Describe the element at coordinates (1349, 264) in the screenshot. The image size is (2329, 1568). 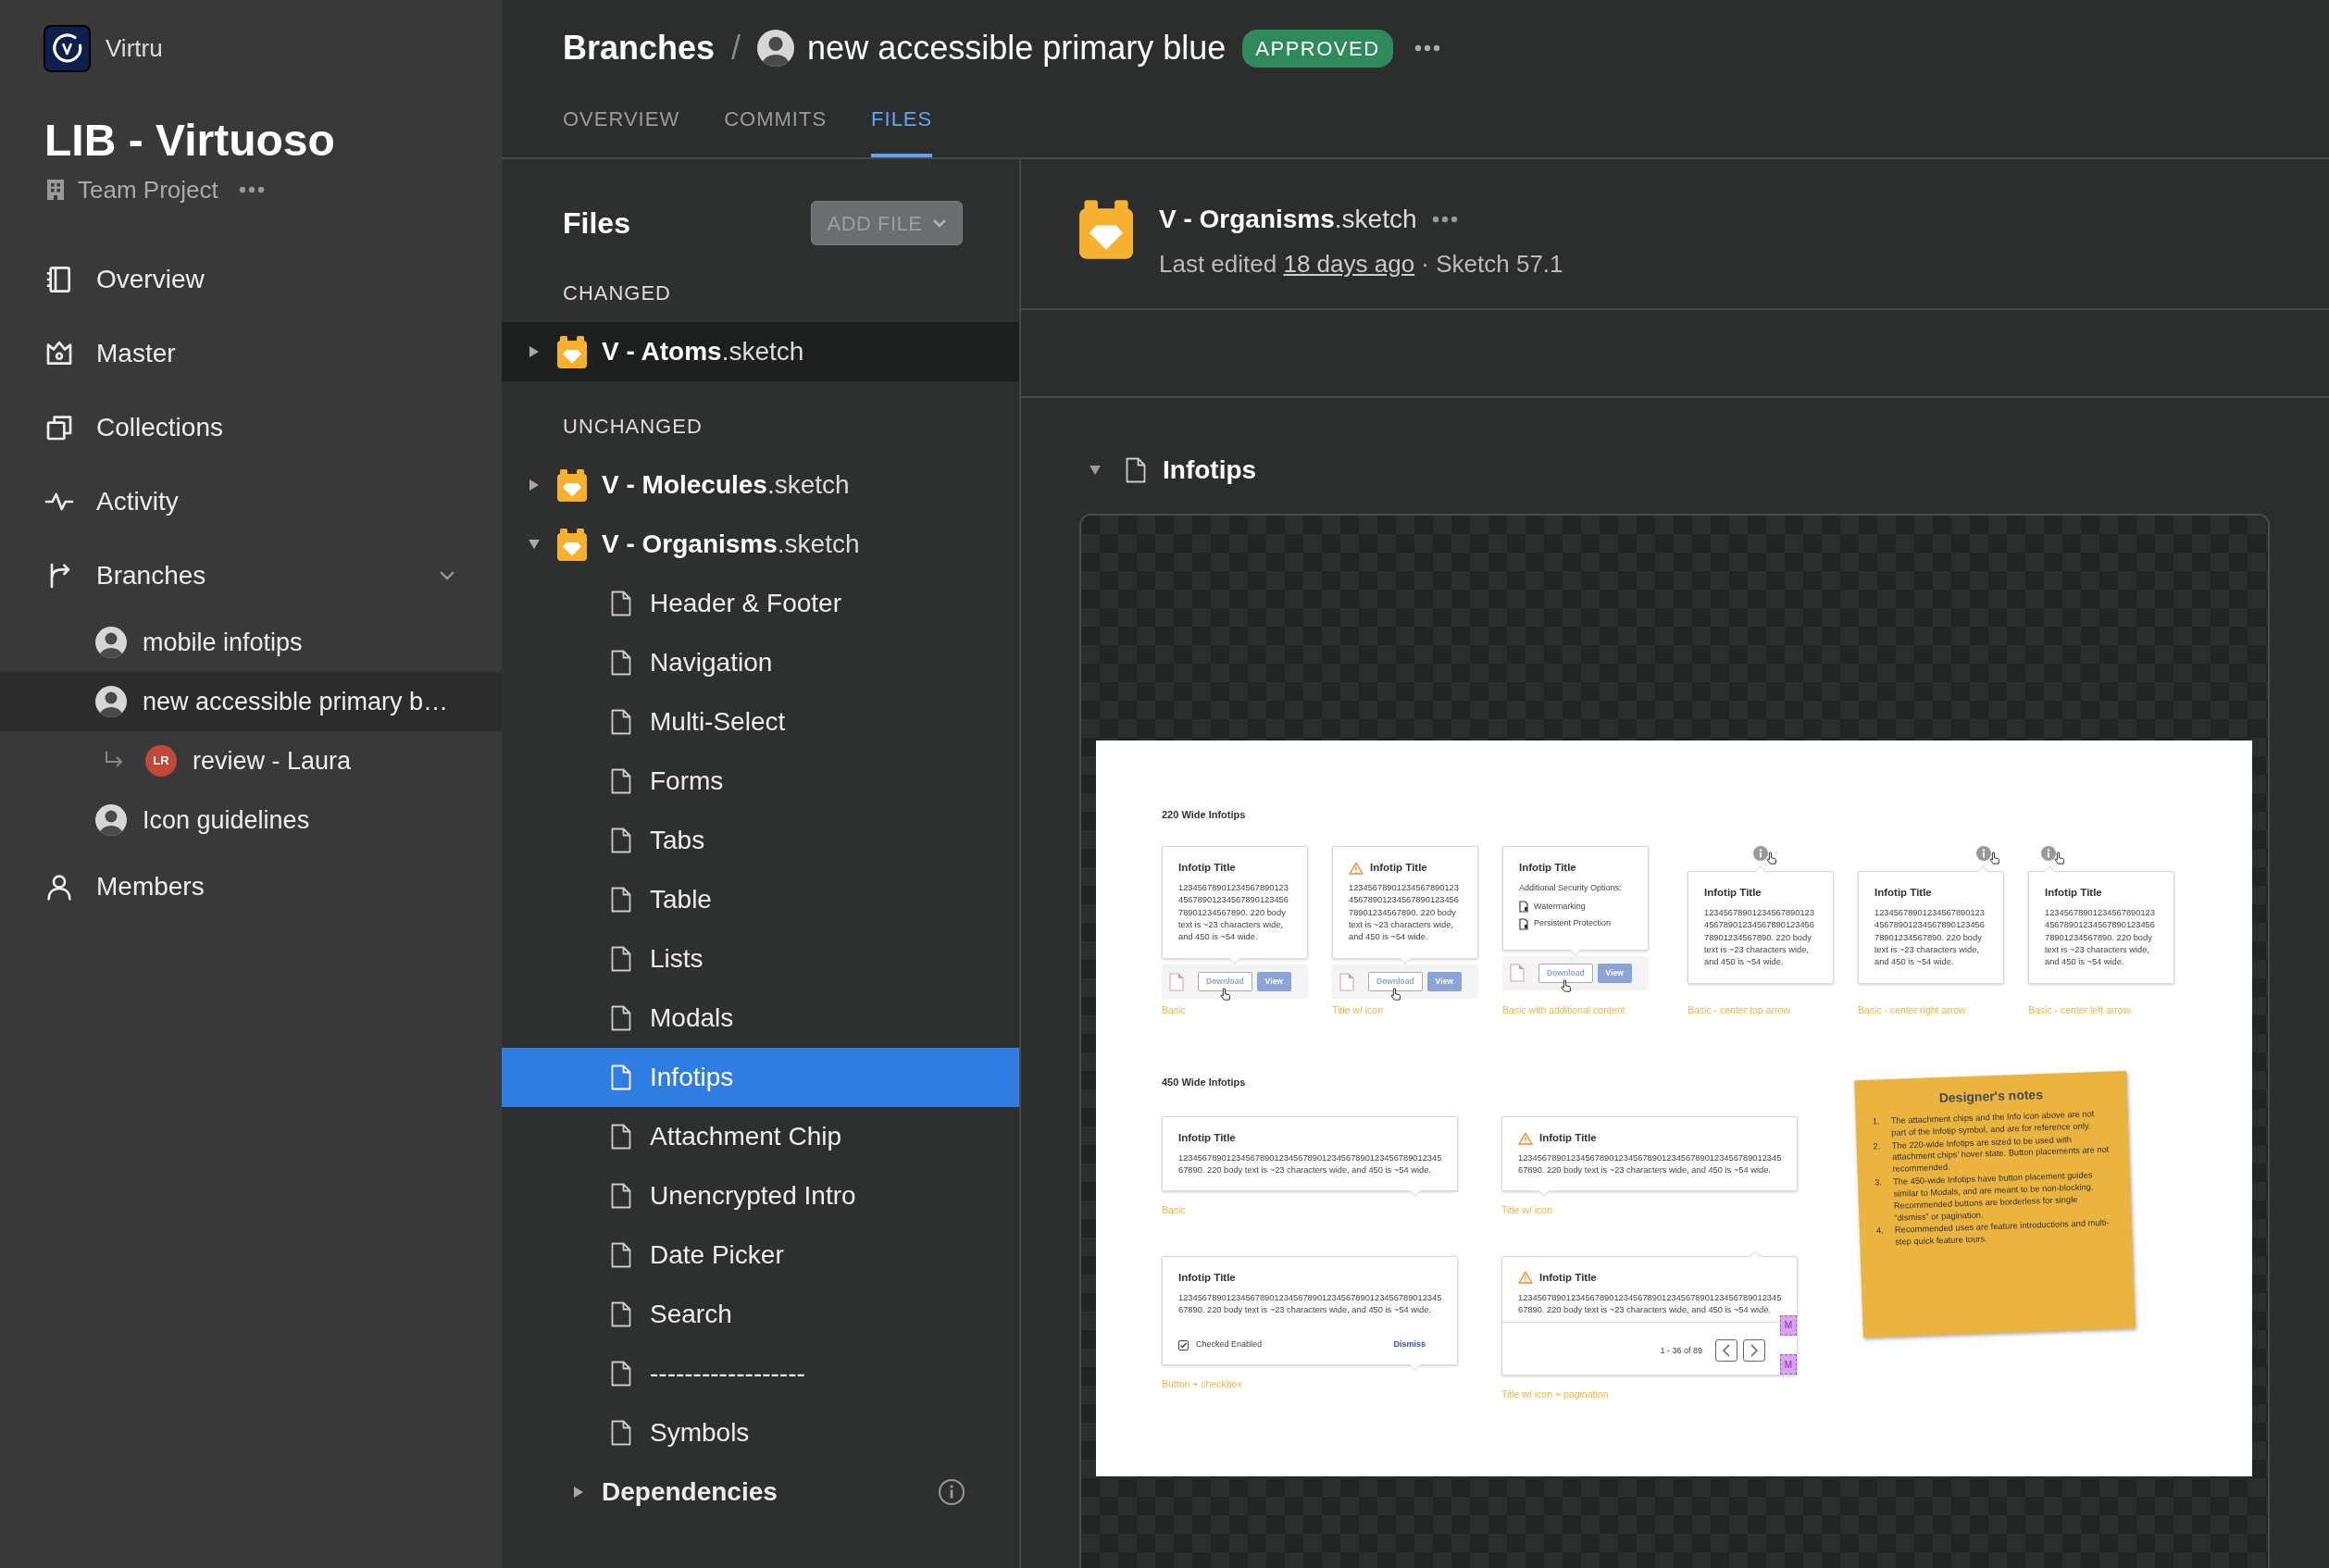
I see `date-link: 18 days ago` at that location.